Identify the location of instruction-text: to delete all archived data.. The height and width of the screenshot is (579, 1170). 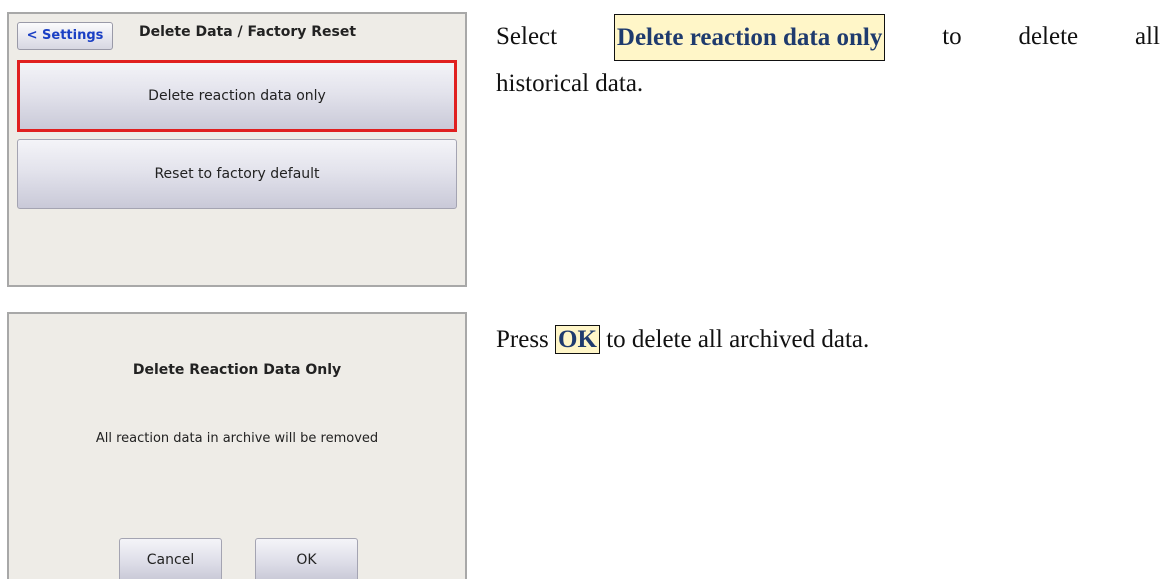
(738, 339).